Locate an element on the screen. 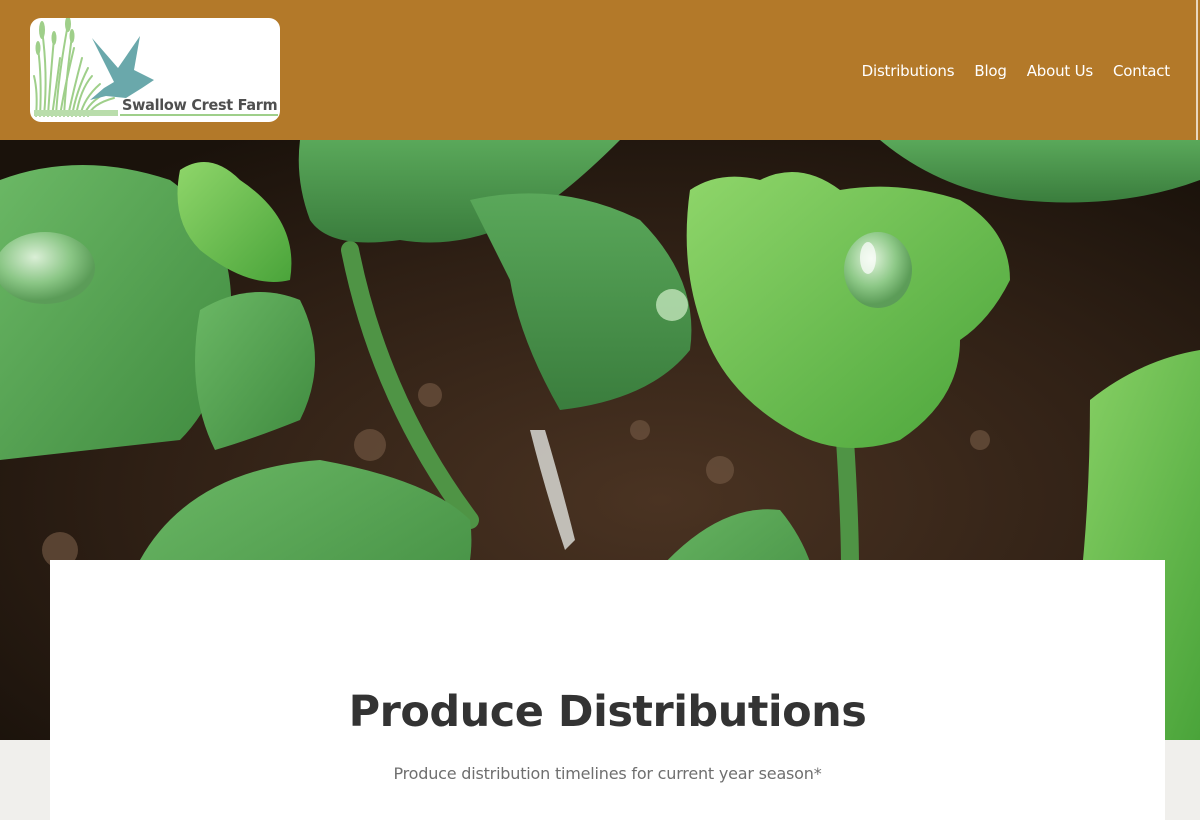  nav-item-contact: Contact is located at coordinates (1141, 71).